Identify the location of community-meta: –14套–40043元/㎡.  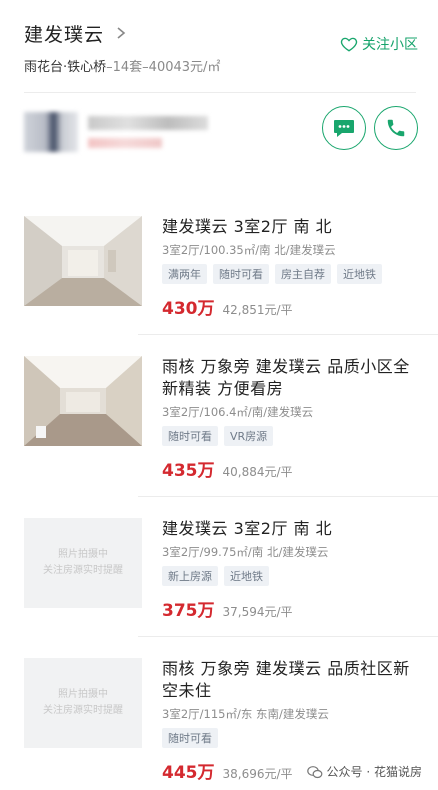
(163, 67).